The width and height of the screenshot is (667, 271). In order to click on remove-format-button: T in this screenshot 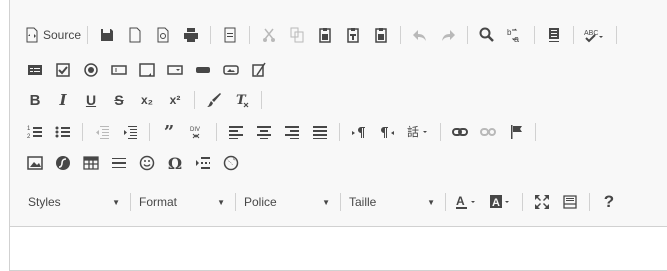, I will do `click(242, 100)`.